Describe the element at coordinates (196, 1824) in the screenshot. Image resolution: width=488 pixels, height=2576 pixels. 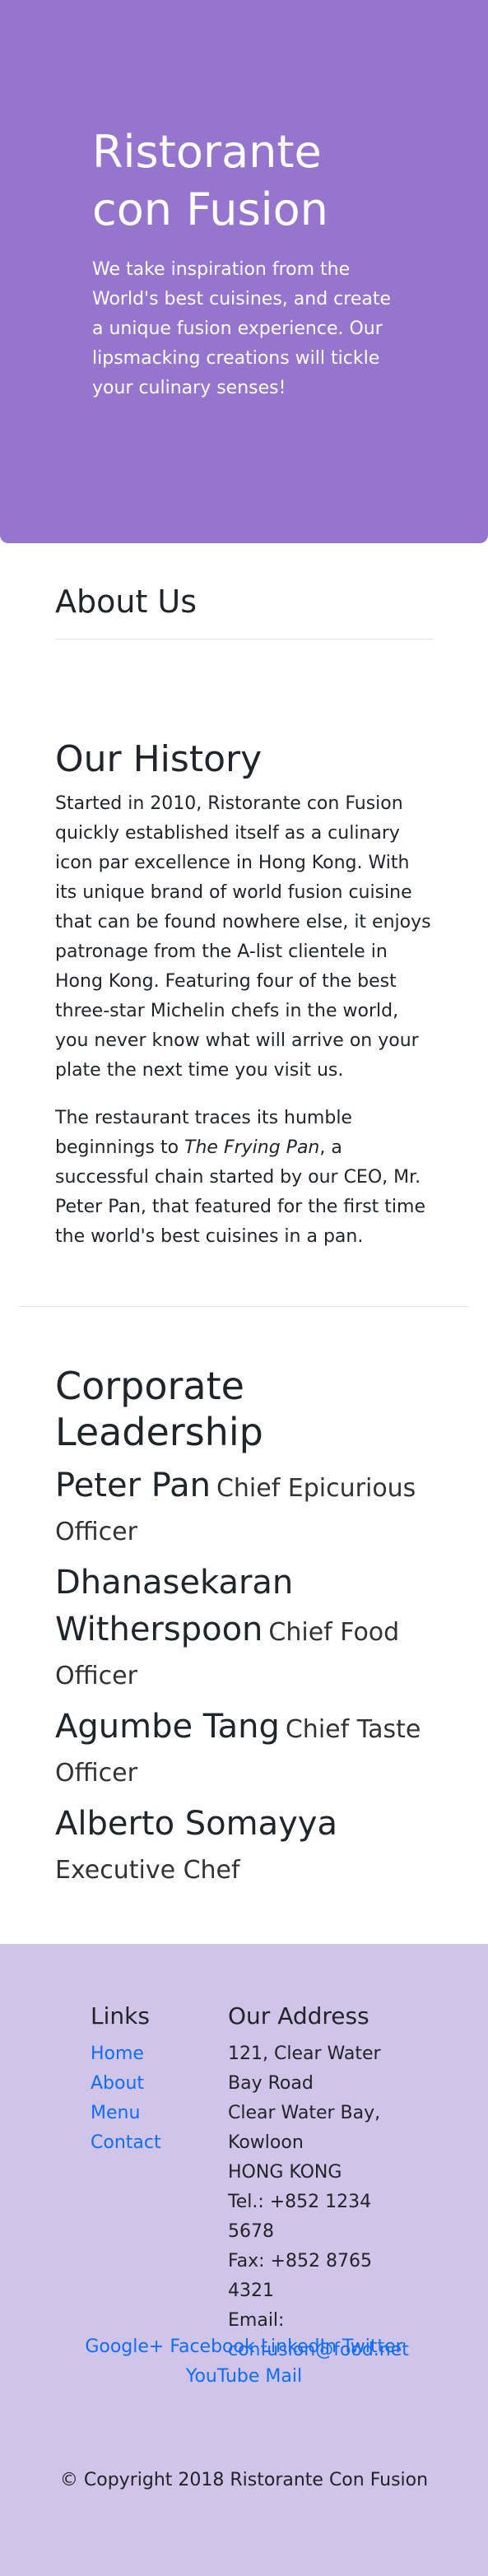
I see `leader-name: Alberto Somayya` at that location.